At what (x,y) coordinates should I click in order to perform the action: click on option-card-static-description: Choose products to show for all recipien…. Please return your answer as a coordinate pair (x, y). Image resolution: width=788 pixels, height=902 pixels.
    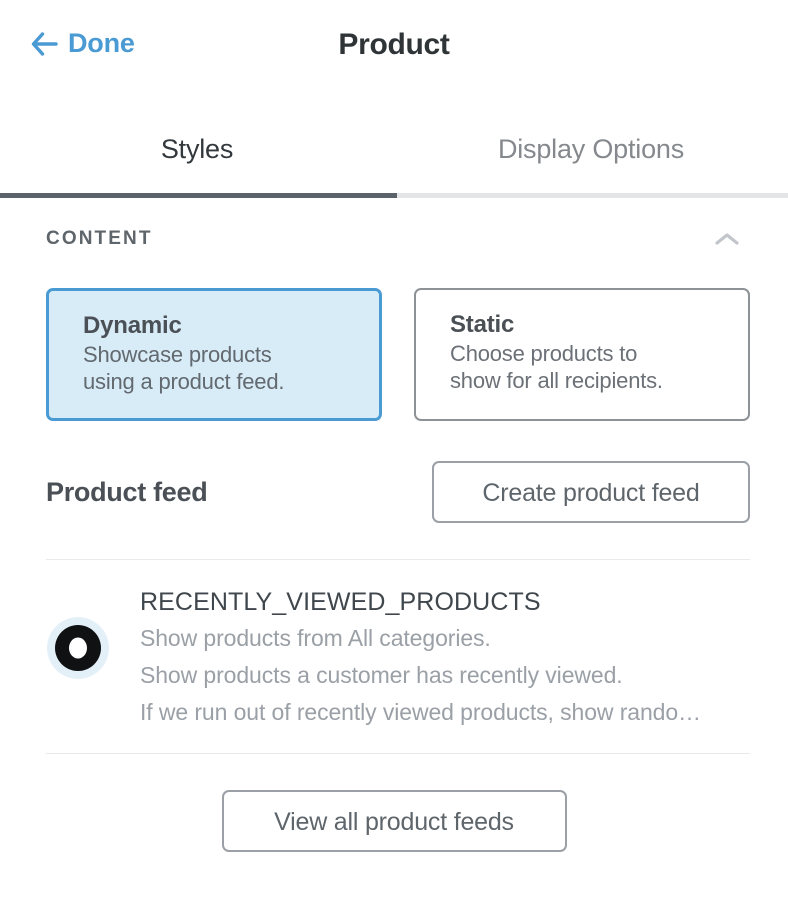
    Looking at the image, I should click on (599, 368).